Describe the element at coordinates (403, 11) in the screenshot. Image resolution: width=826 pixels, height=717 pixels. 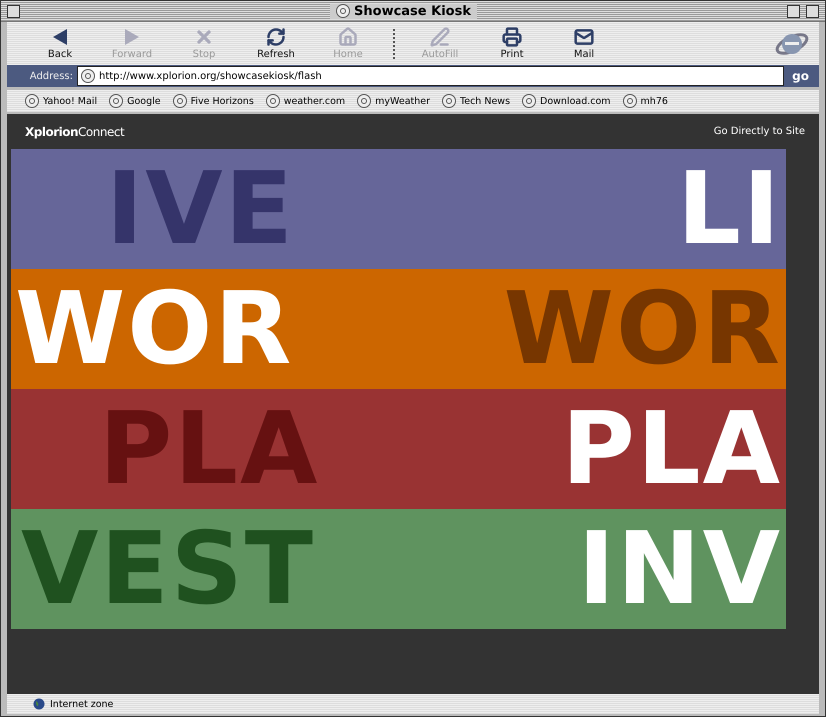
I see `window-title: Showcase Kiosk` at that location.